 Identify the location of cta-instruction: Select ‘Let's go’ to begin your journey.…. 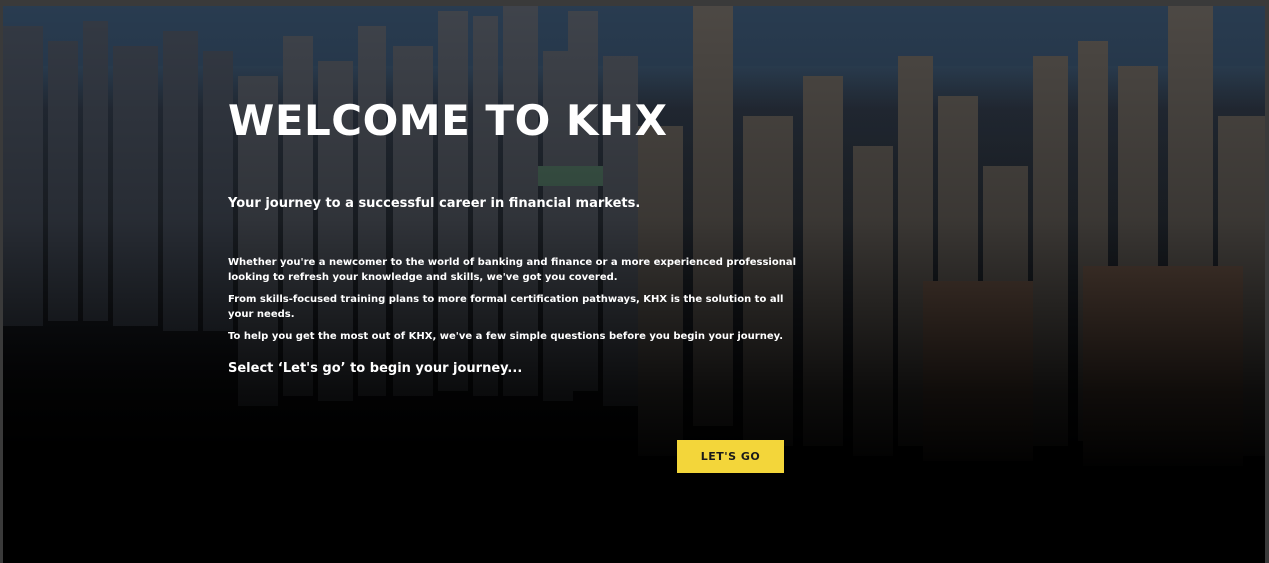
(375, 368).